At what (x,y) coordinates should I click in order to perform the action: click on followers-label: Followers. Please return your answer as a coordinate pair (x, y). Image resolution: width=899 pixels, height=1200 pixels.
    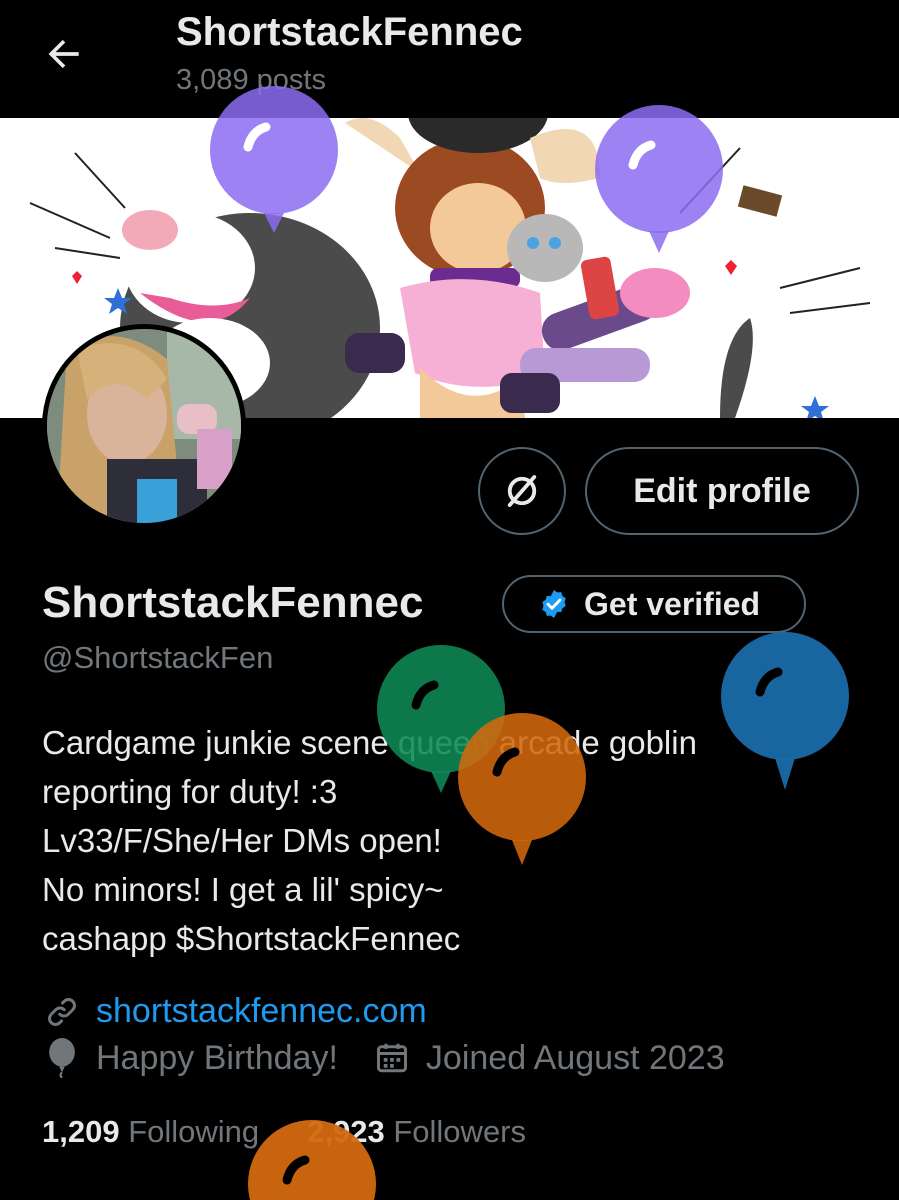
    Looking at the image, I should click on (460, 1131).